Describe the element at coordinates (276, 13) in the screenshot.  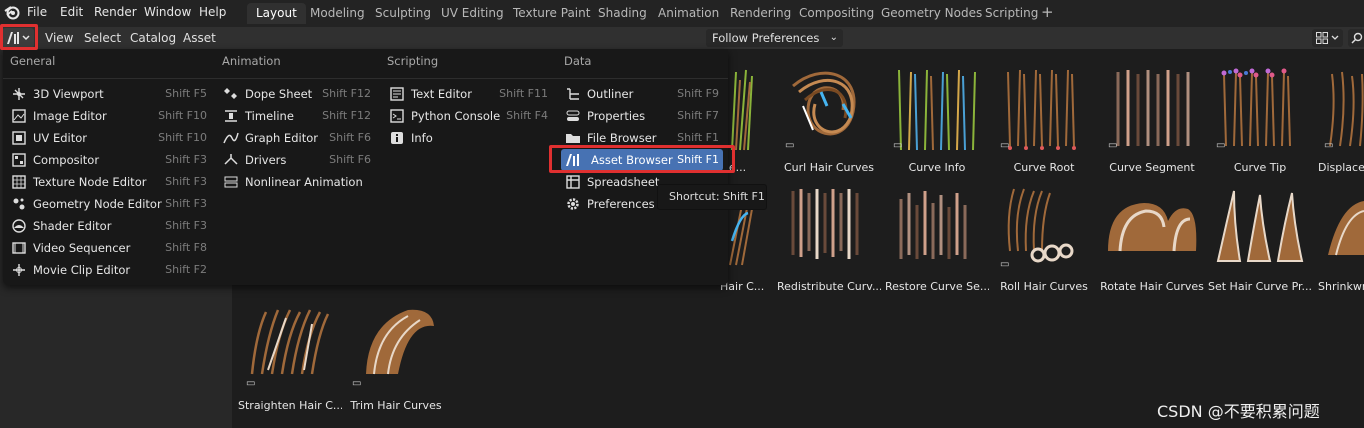
I see `tab-layout: Layout` at that location.